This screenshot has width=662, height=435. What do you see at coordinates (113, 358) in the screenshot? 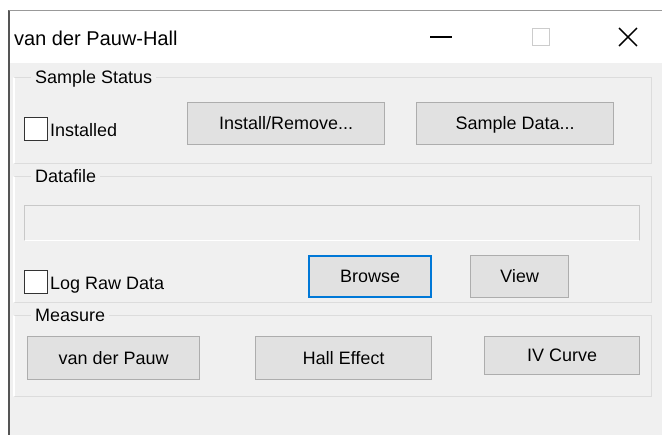
I see `van-der-pauw-button: van der Pauw` at bounding box center [113, 358].